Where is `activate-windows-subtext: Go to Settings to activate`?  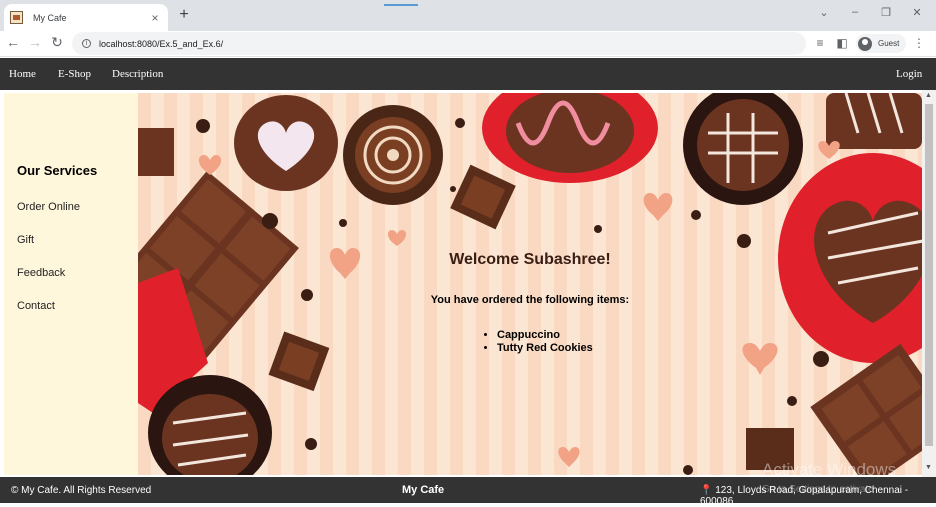
activate-windows-subtext: Go to Settings to activate is located at coordinates (818, 489).